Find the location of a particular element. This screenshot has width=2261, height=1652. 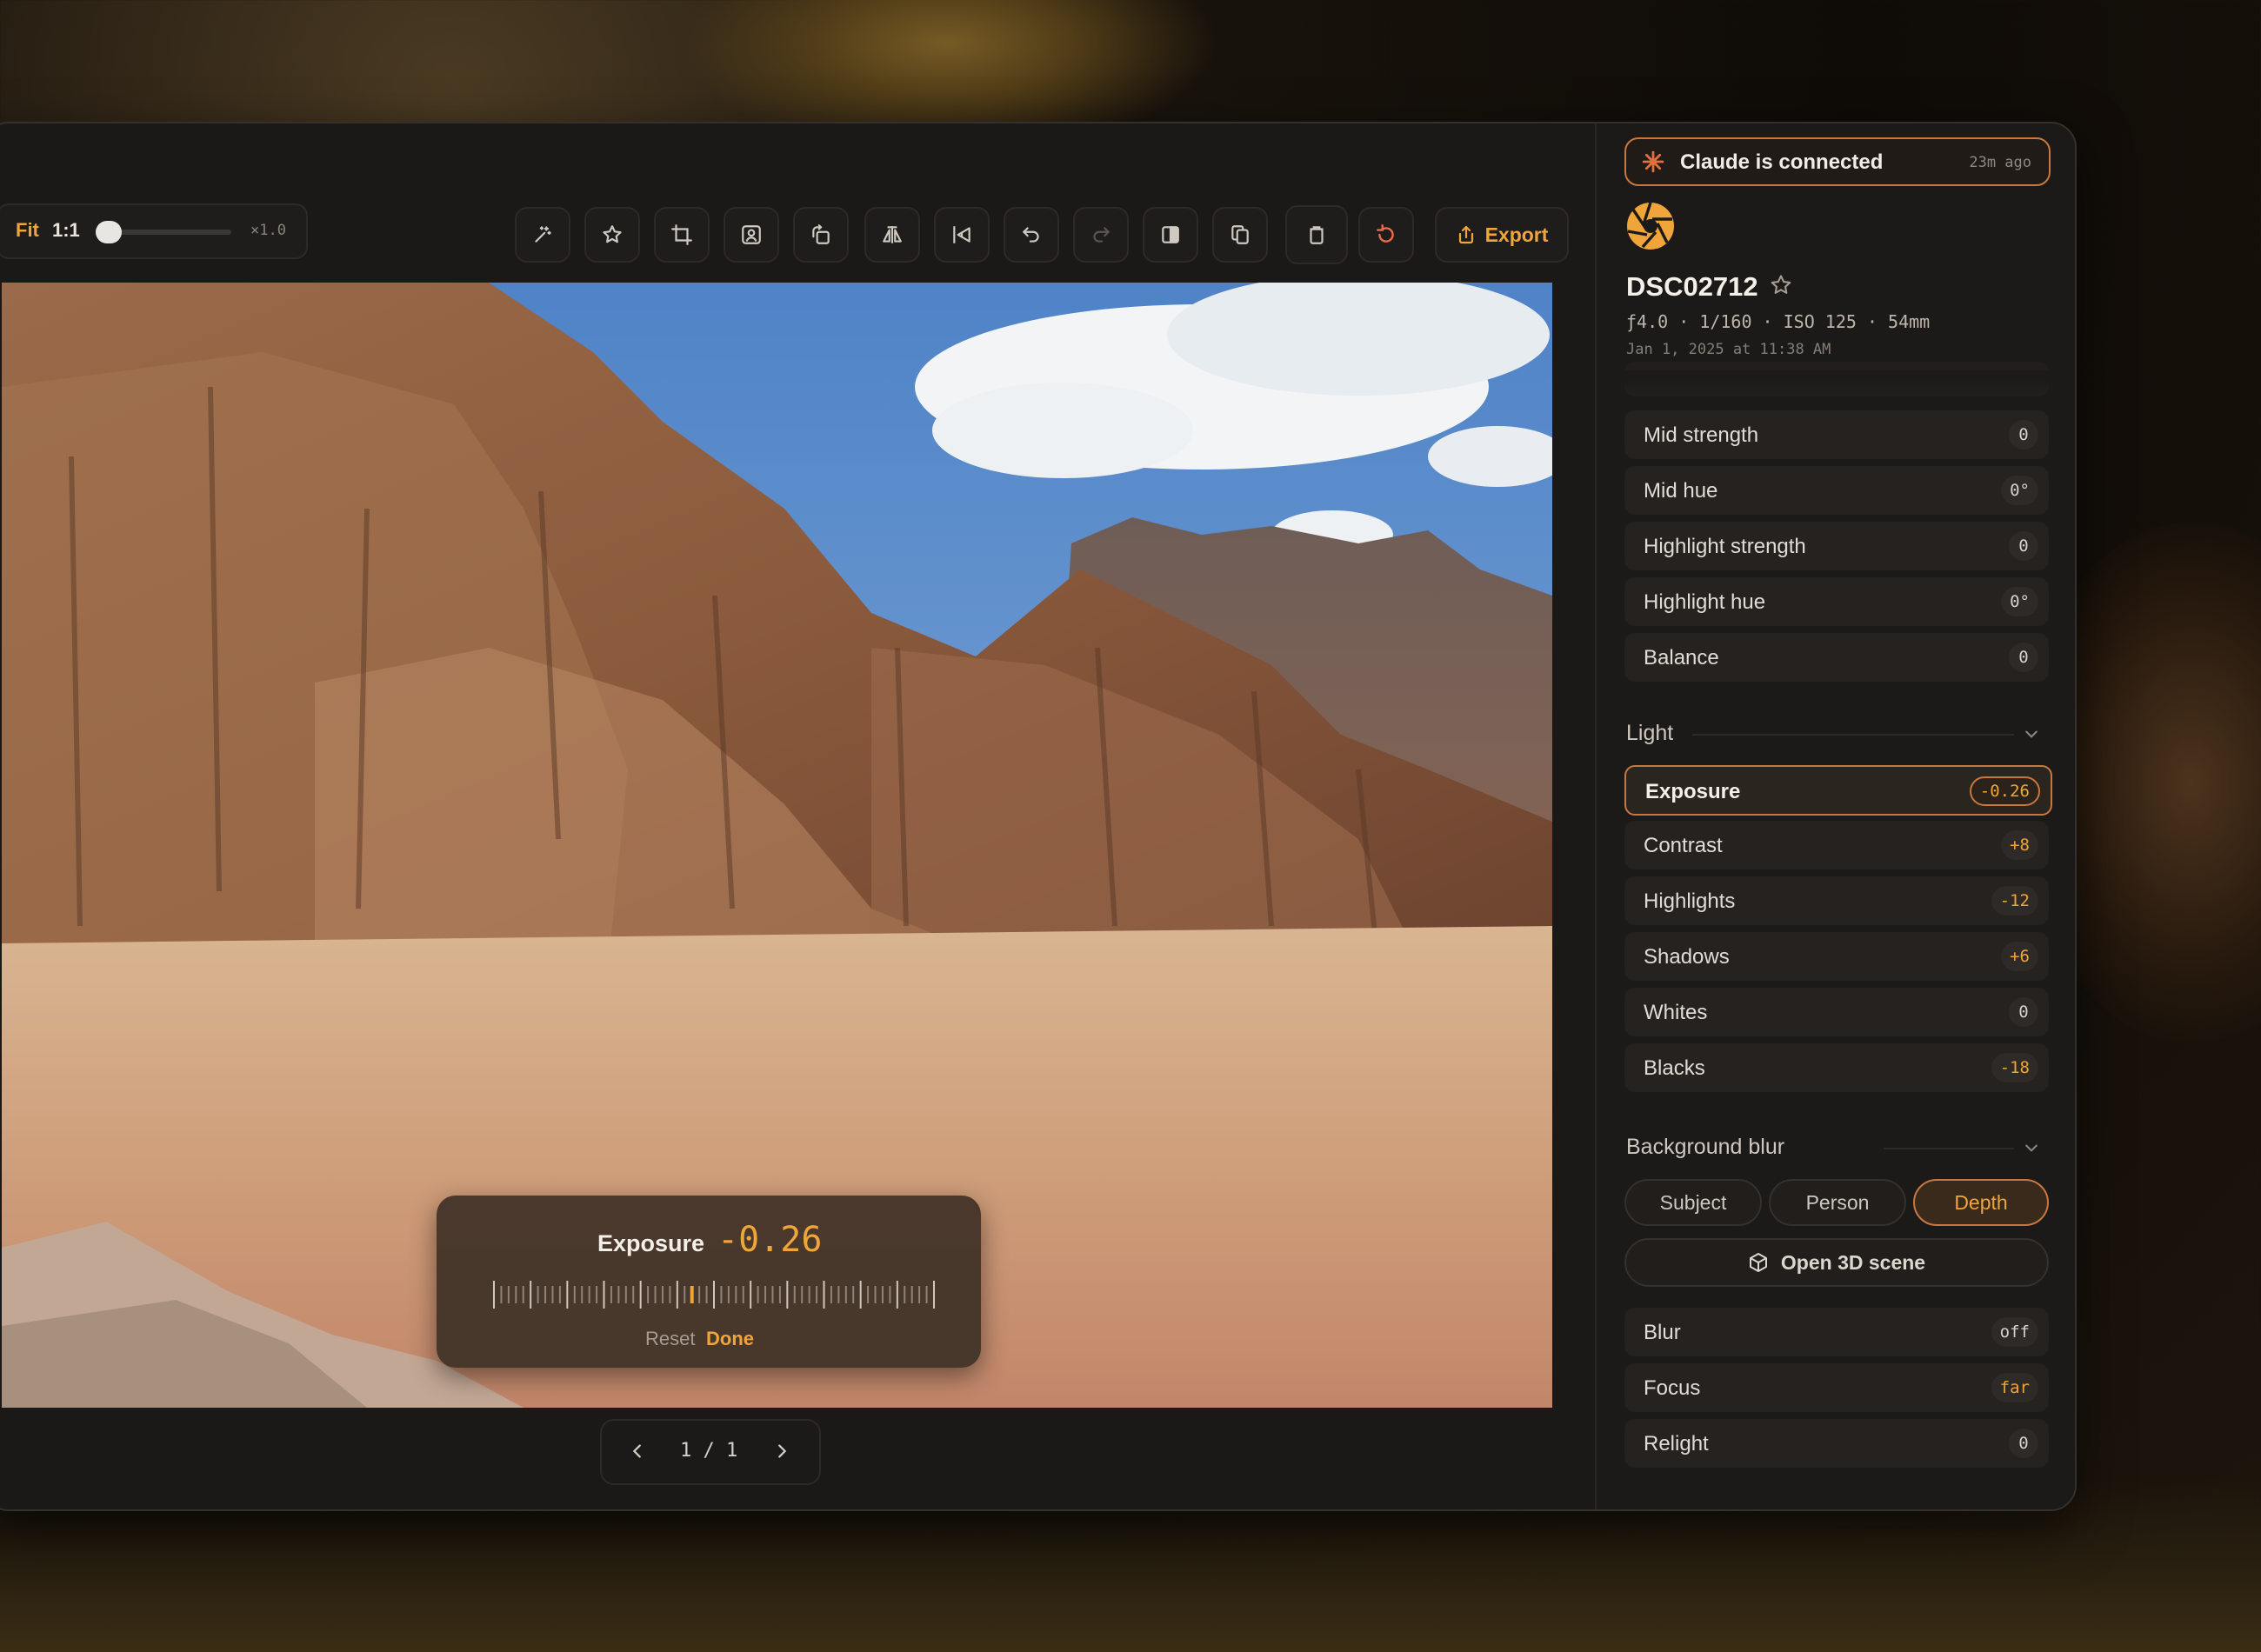

exposure-done-button: Done is located at coordinates (730, 1339).